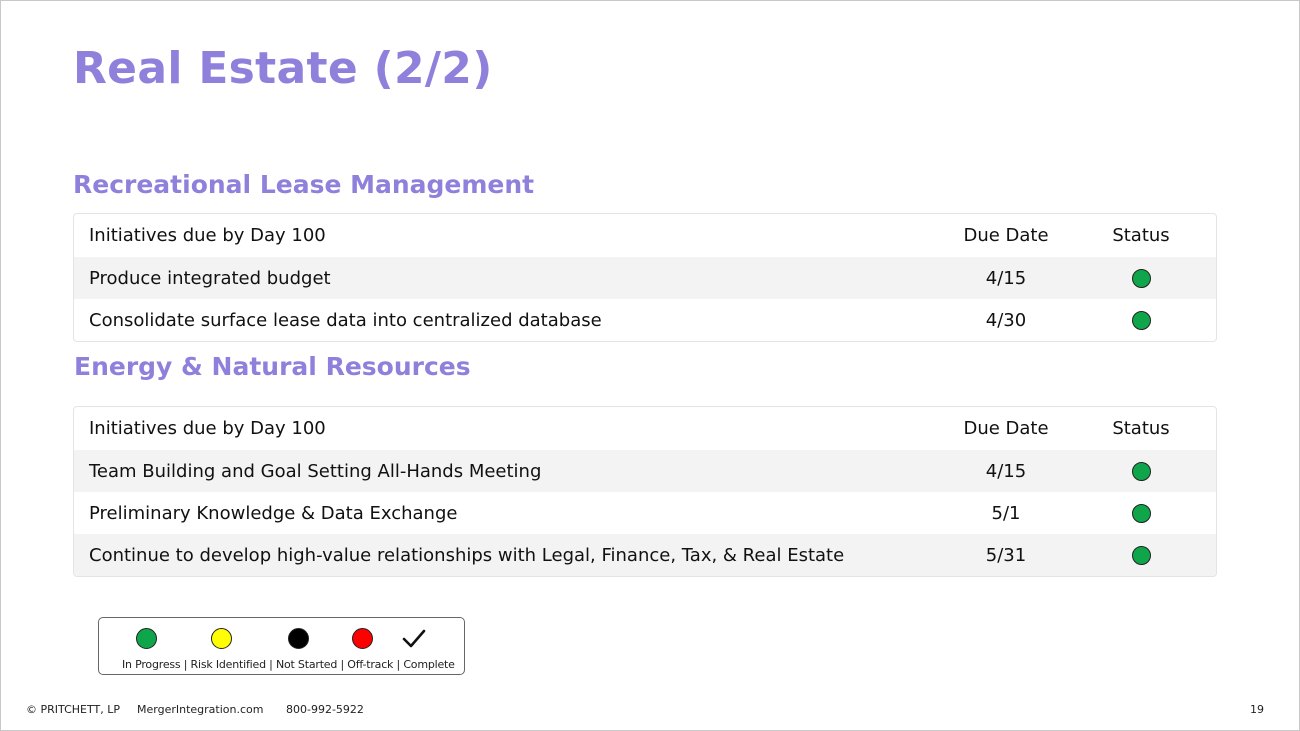 This screenshot has height=731, width=1300. Describe the element at coordinates (1257, 709) in the screenshot. I see `page-number: 19` at that location.